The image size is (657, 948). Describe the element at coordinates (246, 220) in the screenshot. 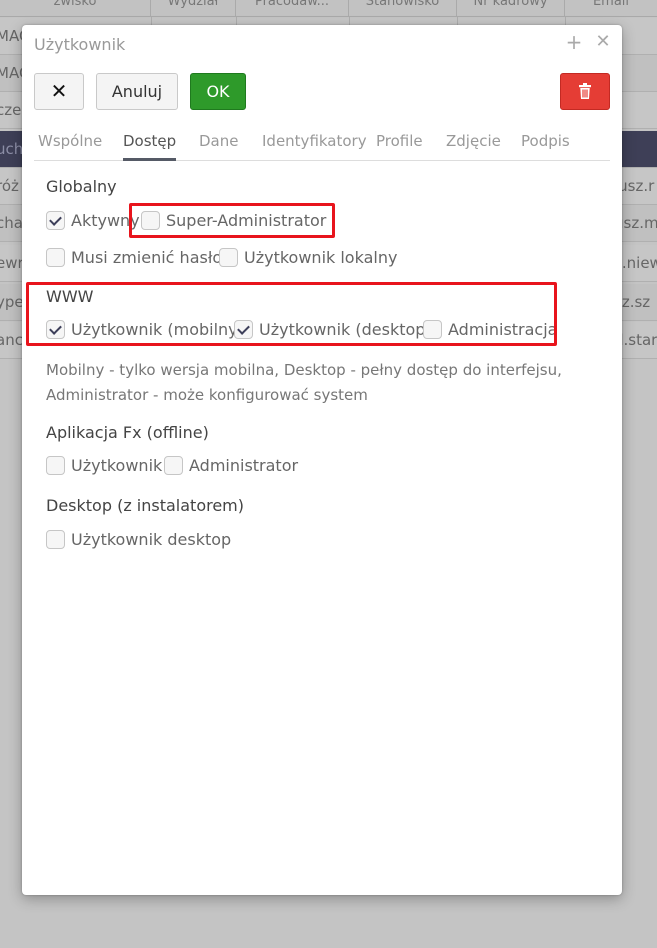

I see `checkbox-label: Super-Administrator` at that location.